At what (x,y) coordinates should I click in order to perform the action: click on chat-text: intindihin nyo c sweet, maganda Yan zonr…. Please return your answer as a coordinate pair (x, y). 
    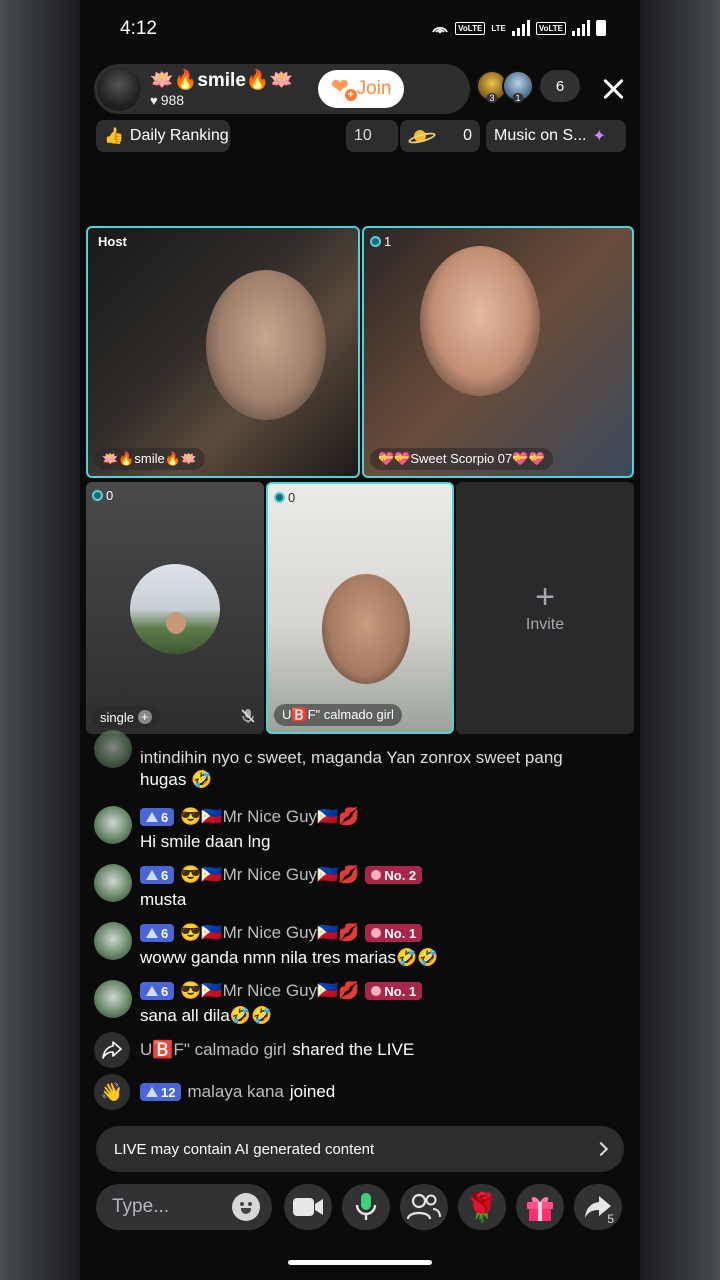
    Looking at the image, I should click on (351, 757).